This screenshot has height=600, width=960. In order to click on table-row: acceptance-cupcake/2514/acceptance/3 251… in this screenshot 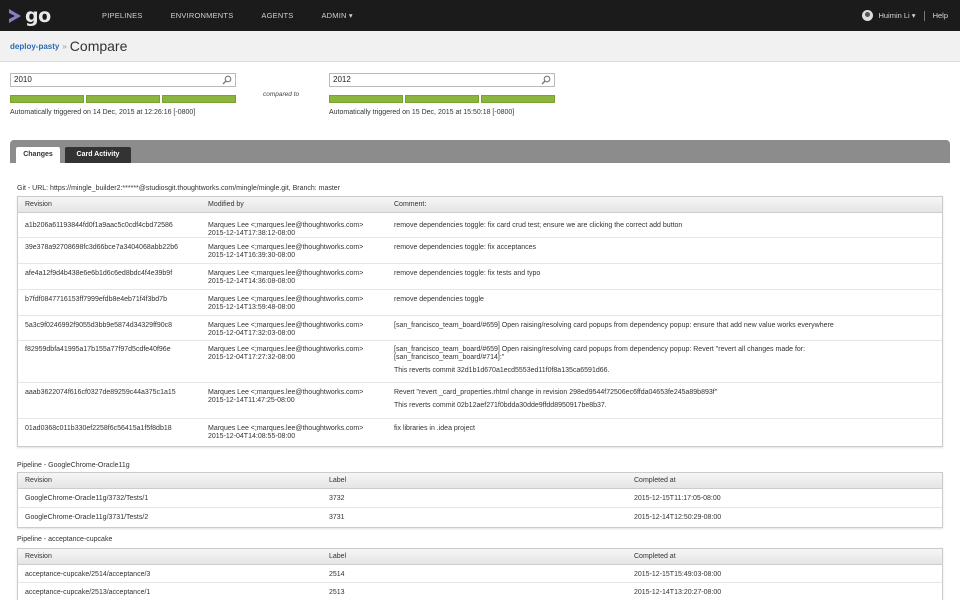, I will do `click(480, 574)`.